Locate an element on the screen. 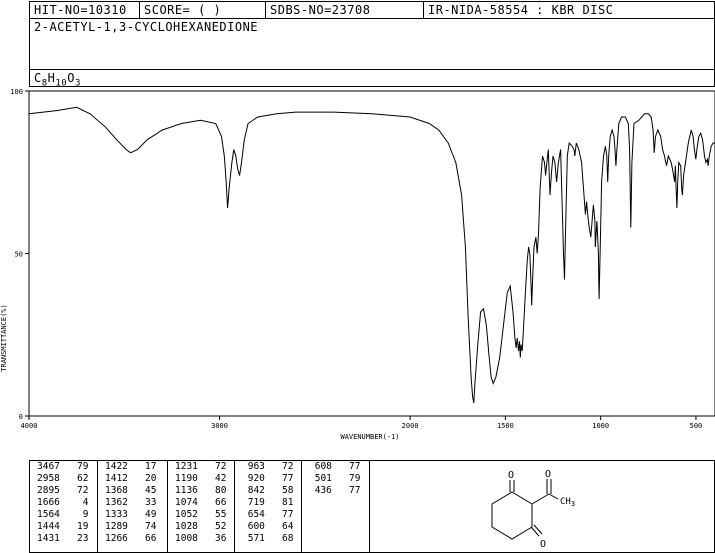  peak-row: 1333 49 is located at coordinates (131, 514).